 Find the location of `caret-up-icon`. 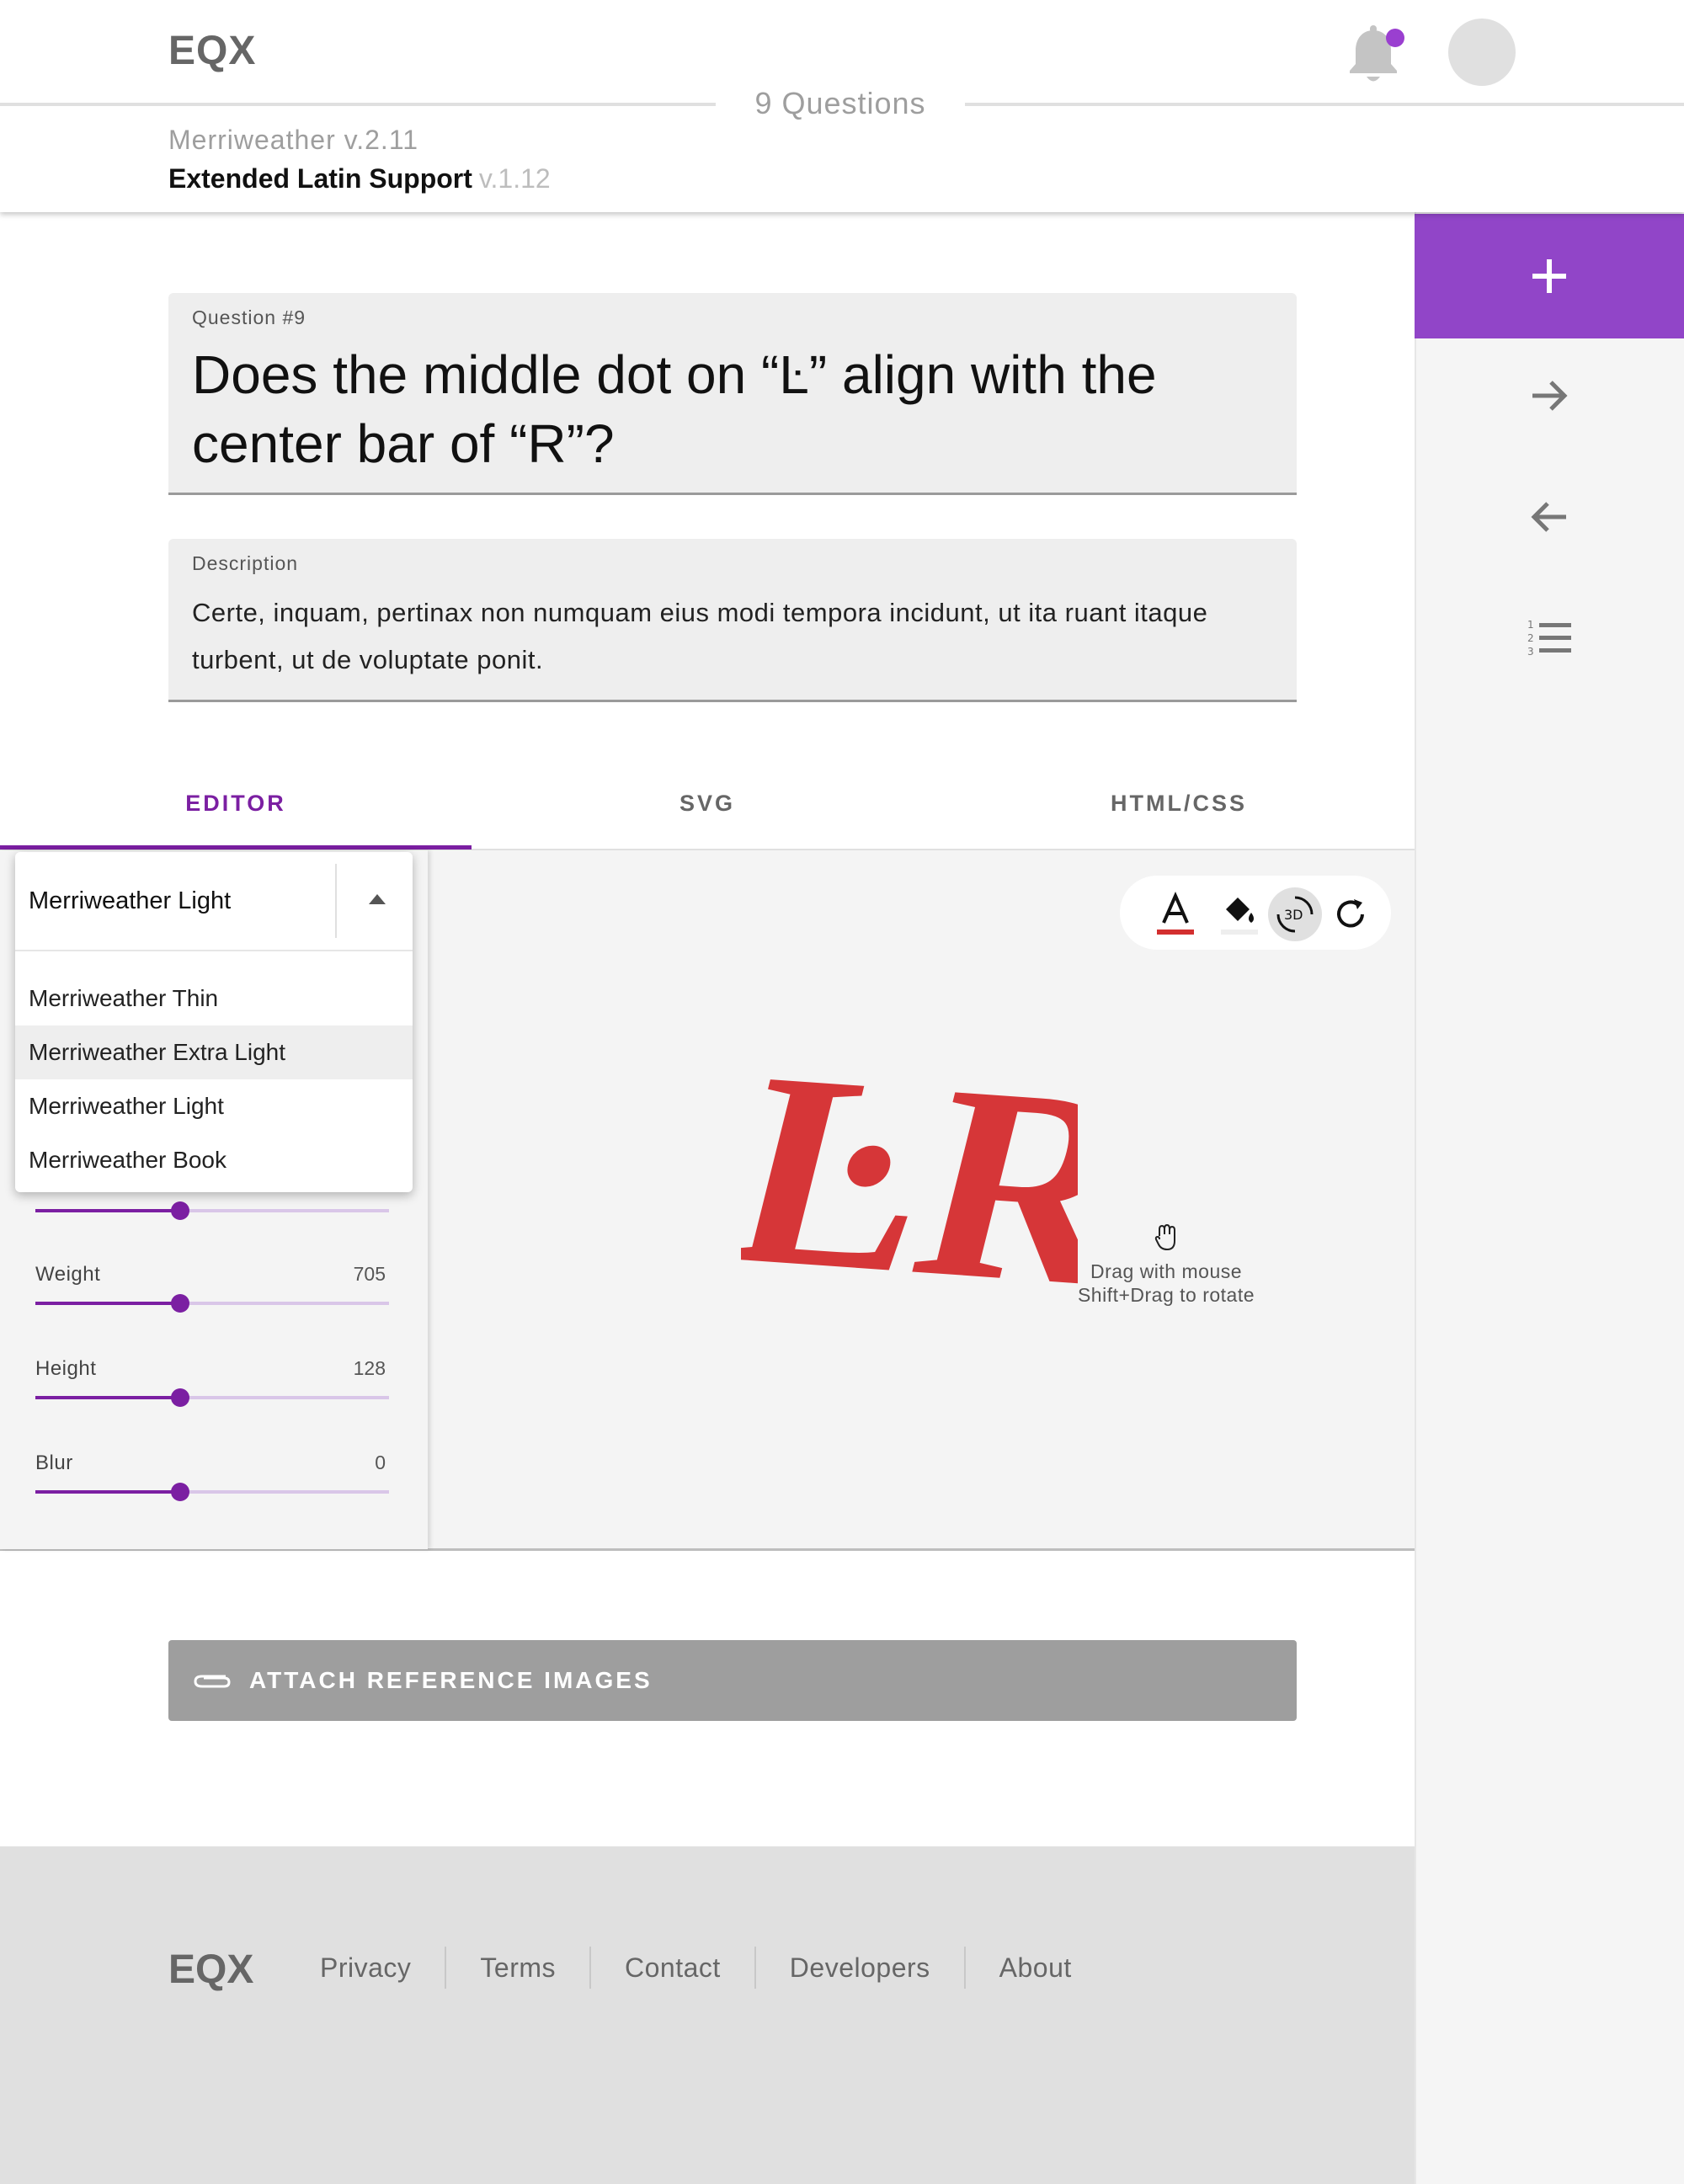

caret-up-icon is located at coordinates (377, 899).